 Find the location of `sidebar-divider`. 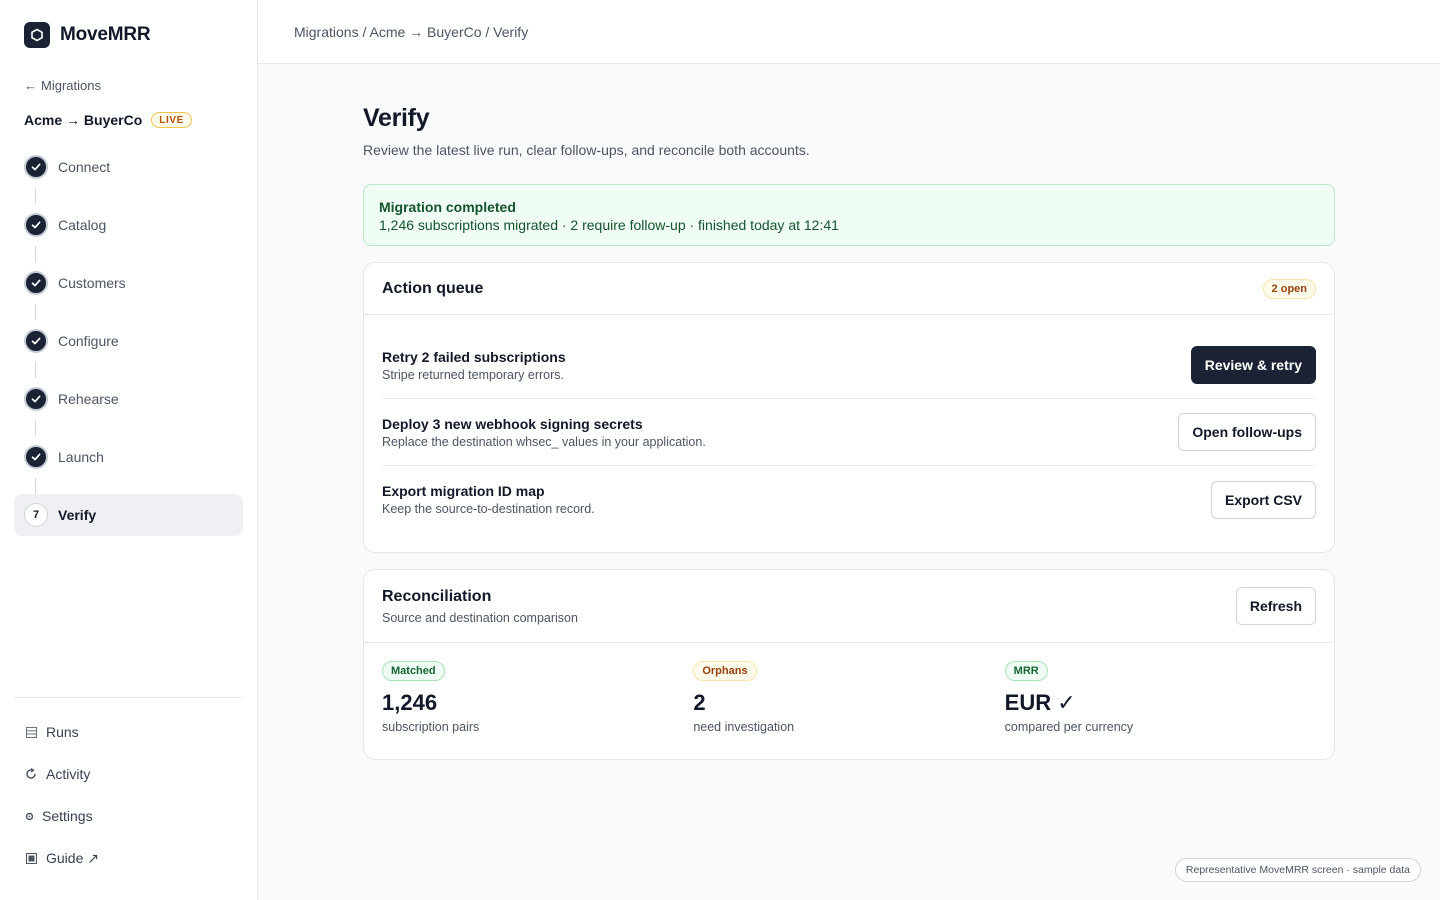

sidebar-divider is located at coordinates (128, 697).